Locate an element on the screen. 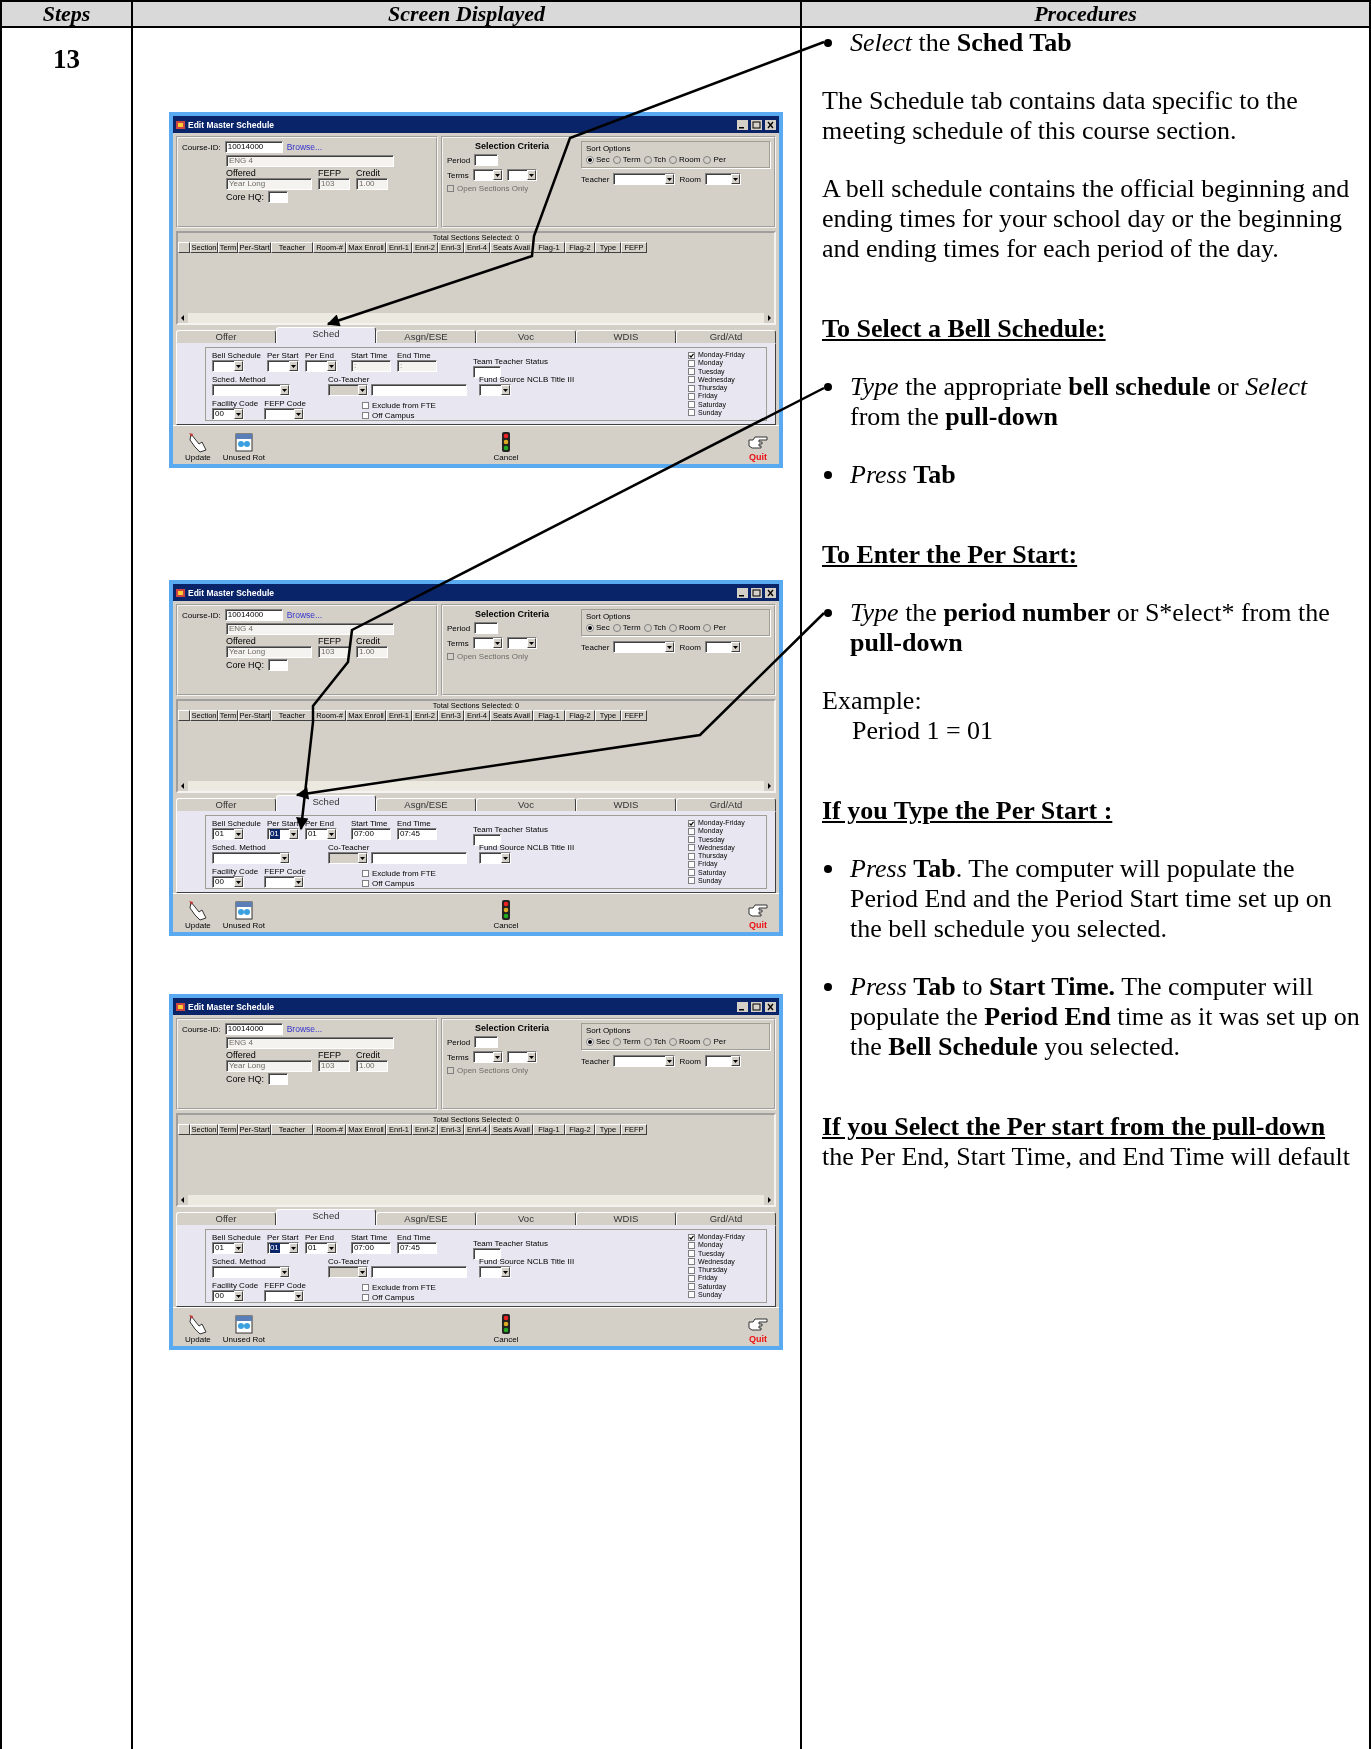  start-time-field: 07:00 is located at coordinates (370, 1248).